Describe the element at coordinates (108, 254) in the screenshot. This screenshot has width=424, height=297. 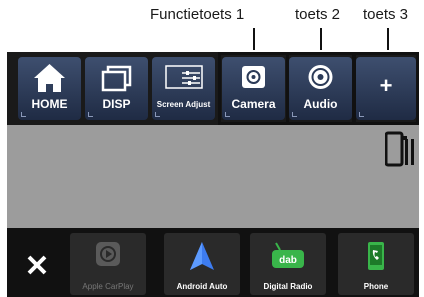
I see `carplay-icon` at that location.